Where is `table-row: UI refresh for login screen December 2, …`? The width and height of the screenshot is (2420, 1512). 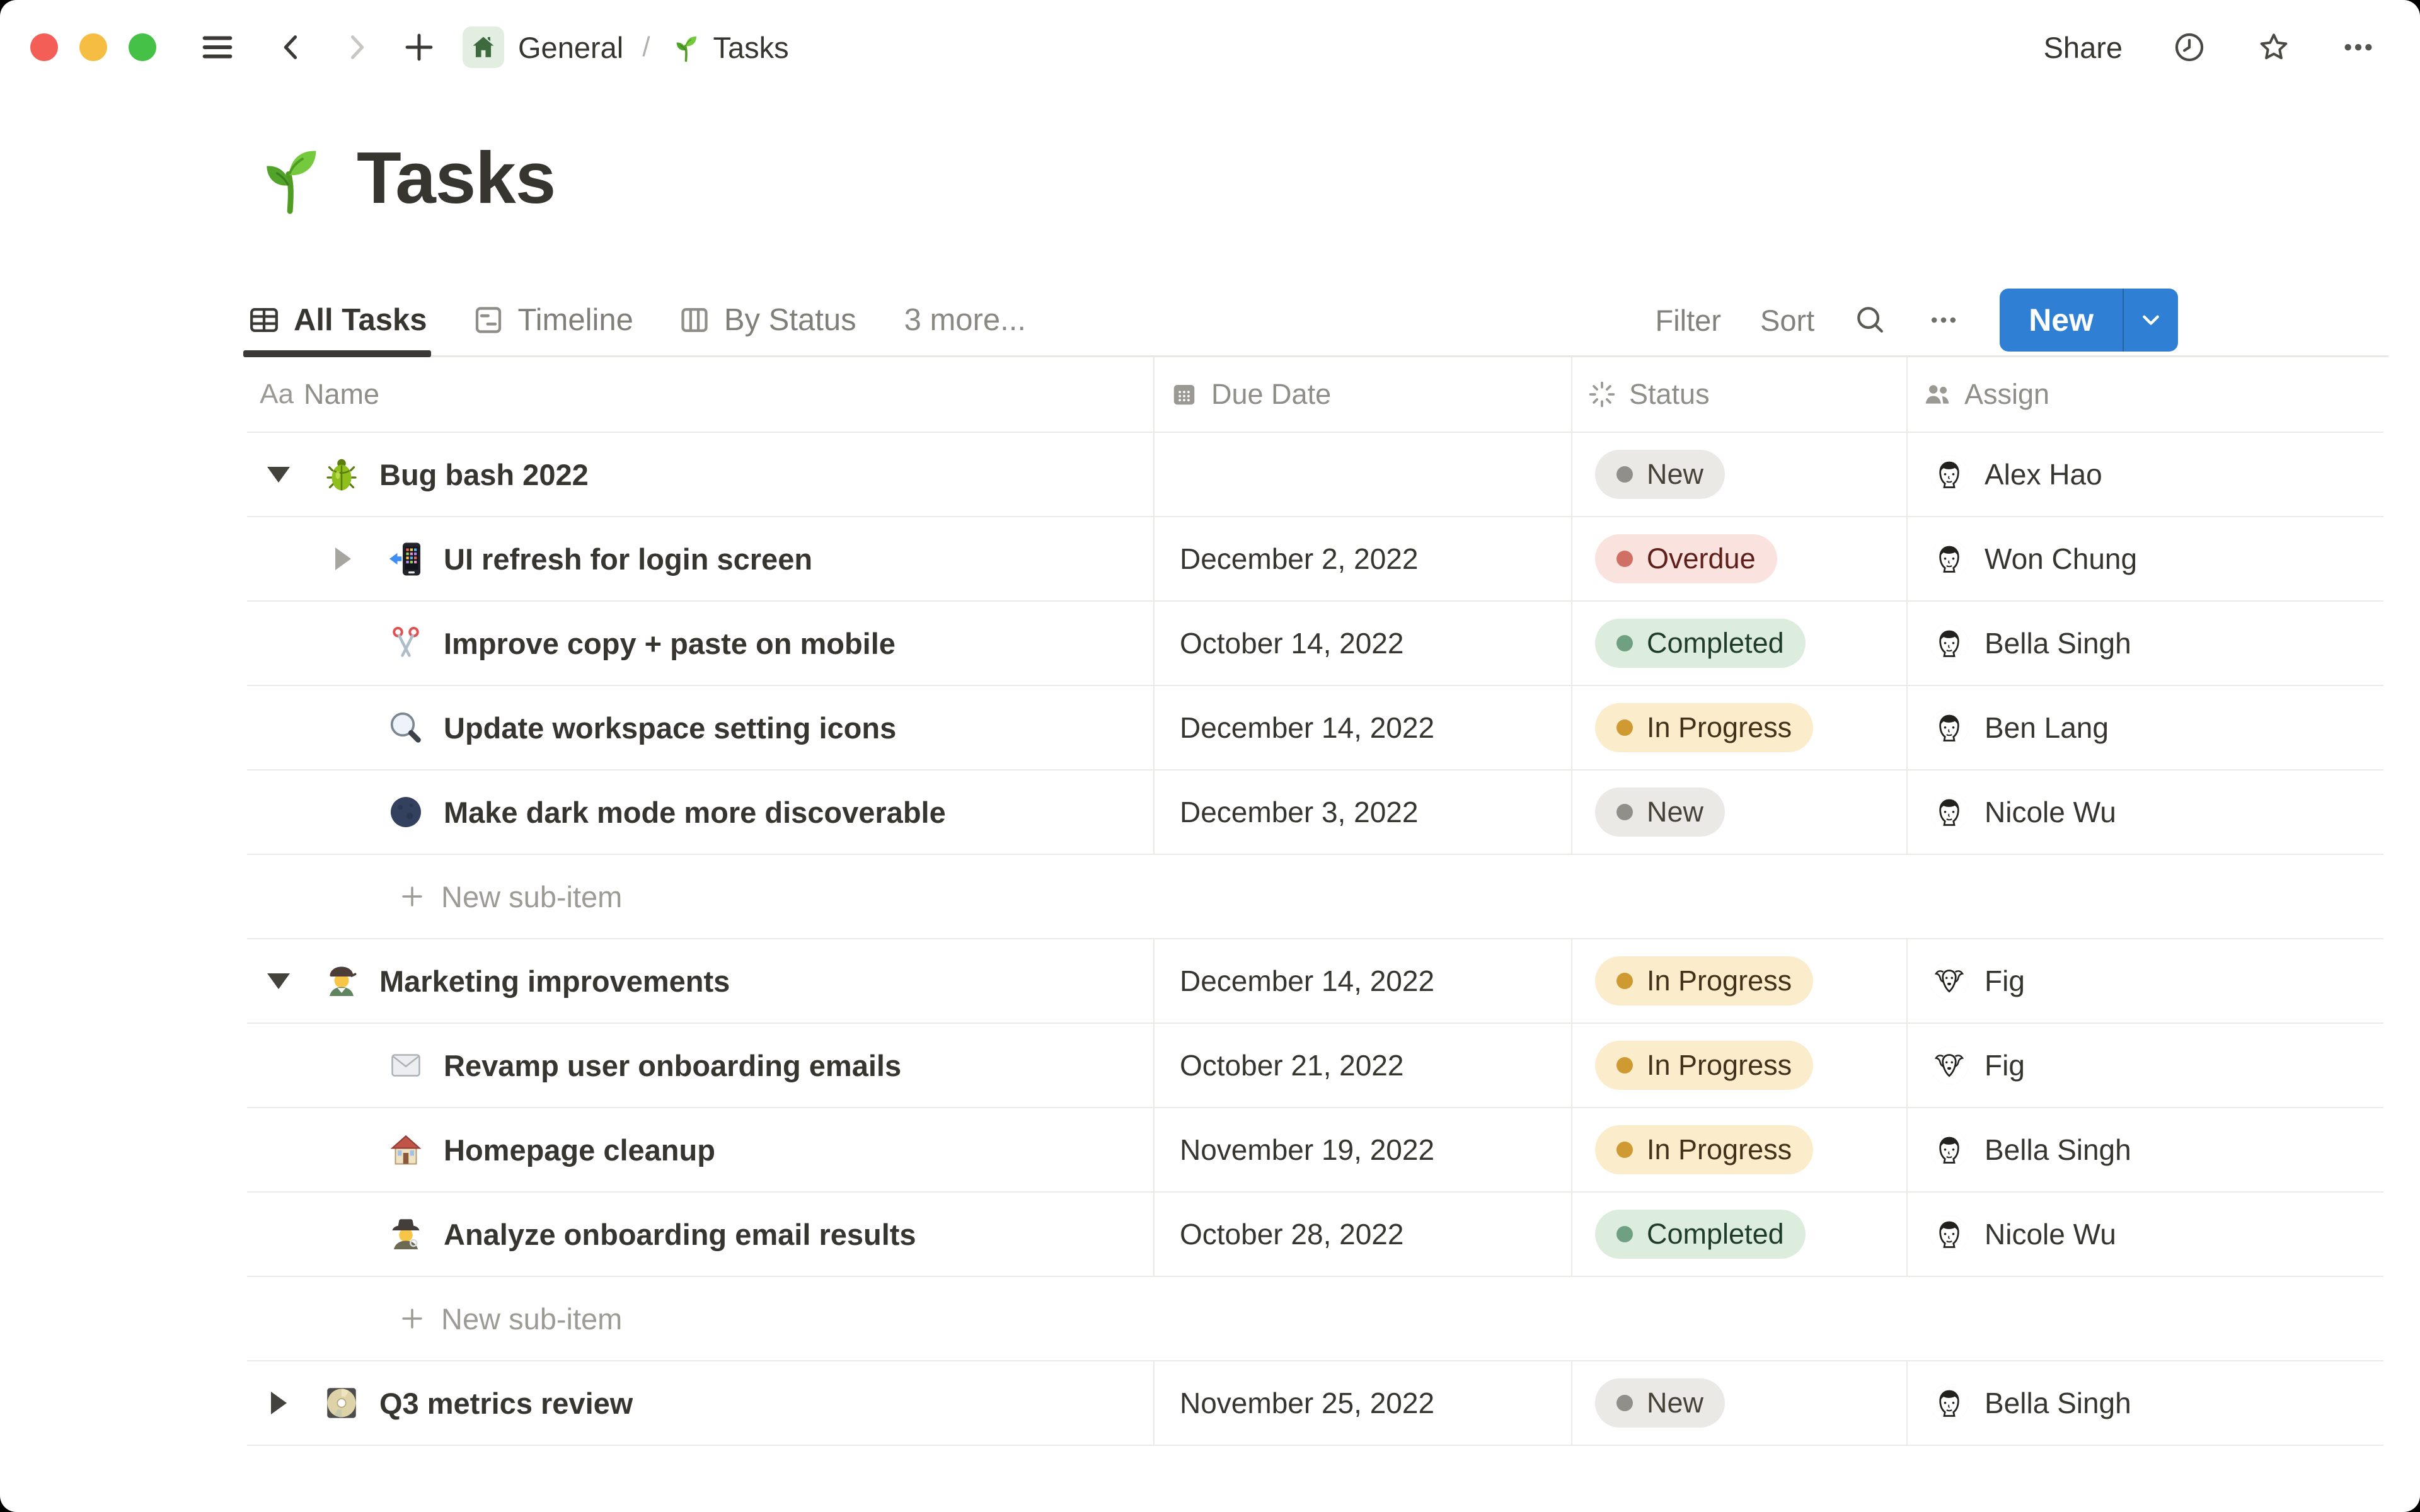 table-row: UI refresh for login screen December 2, … is located at coordinates (1315, 559).